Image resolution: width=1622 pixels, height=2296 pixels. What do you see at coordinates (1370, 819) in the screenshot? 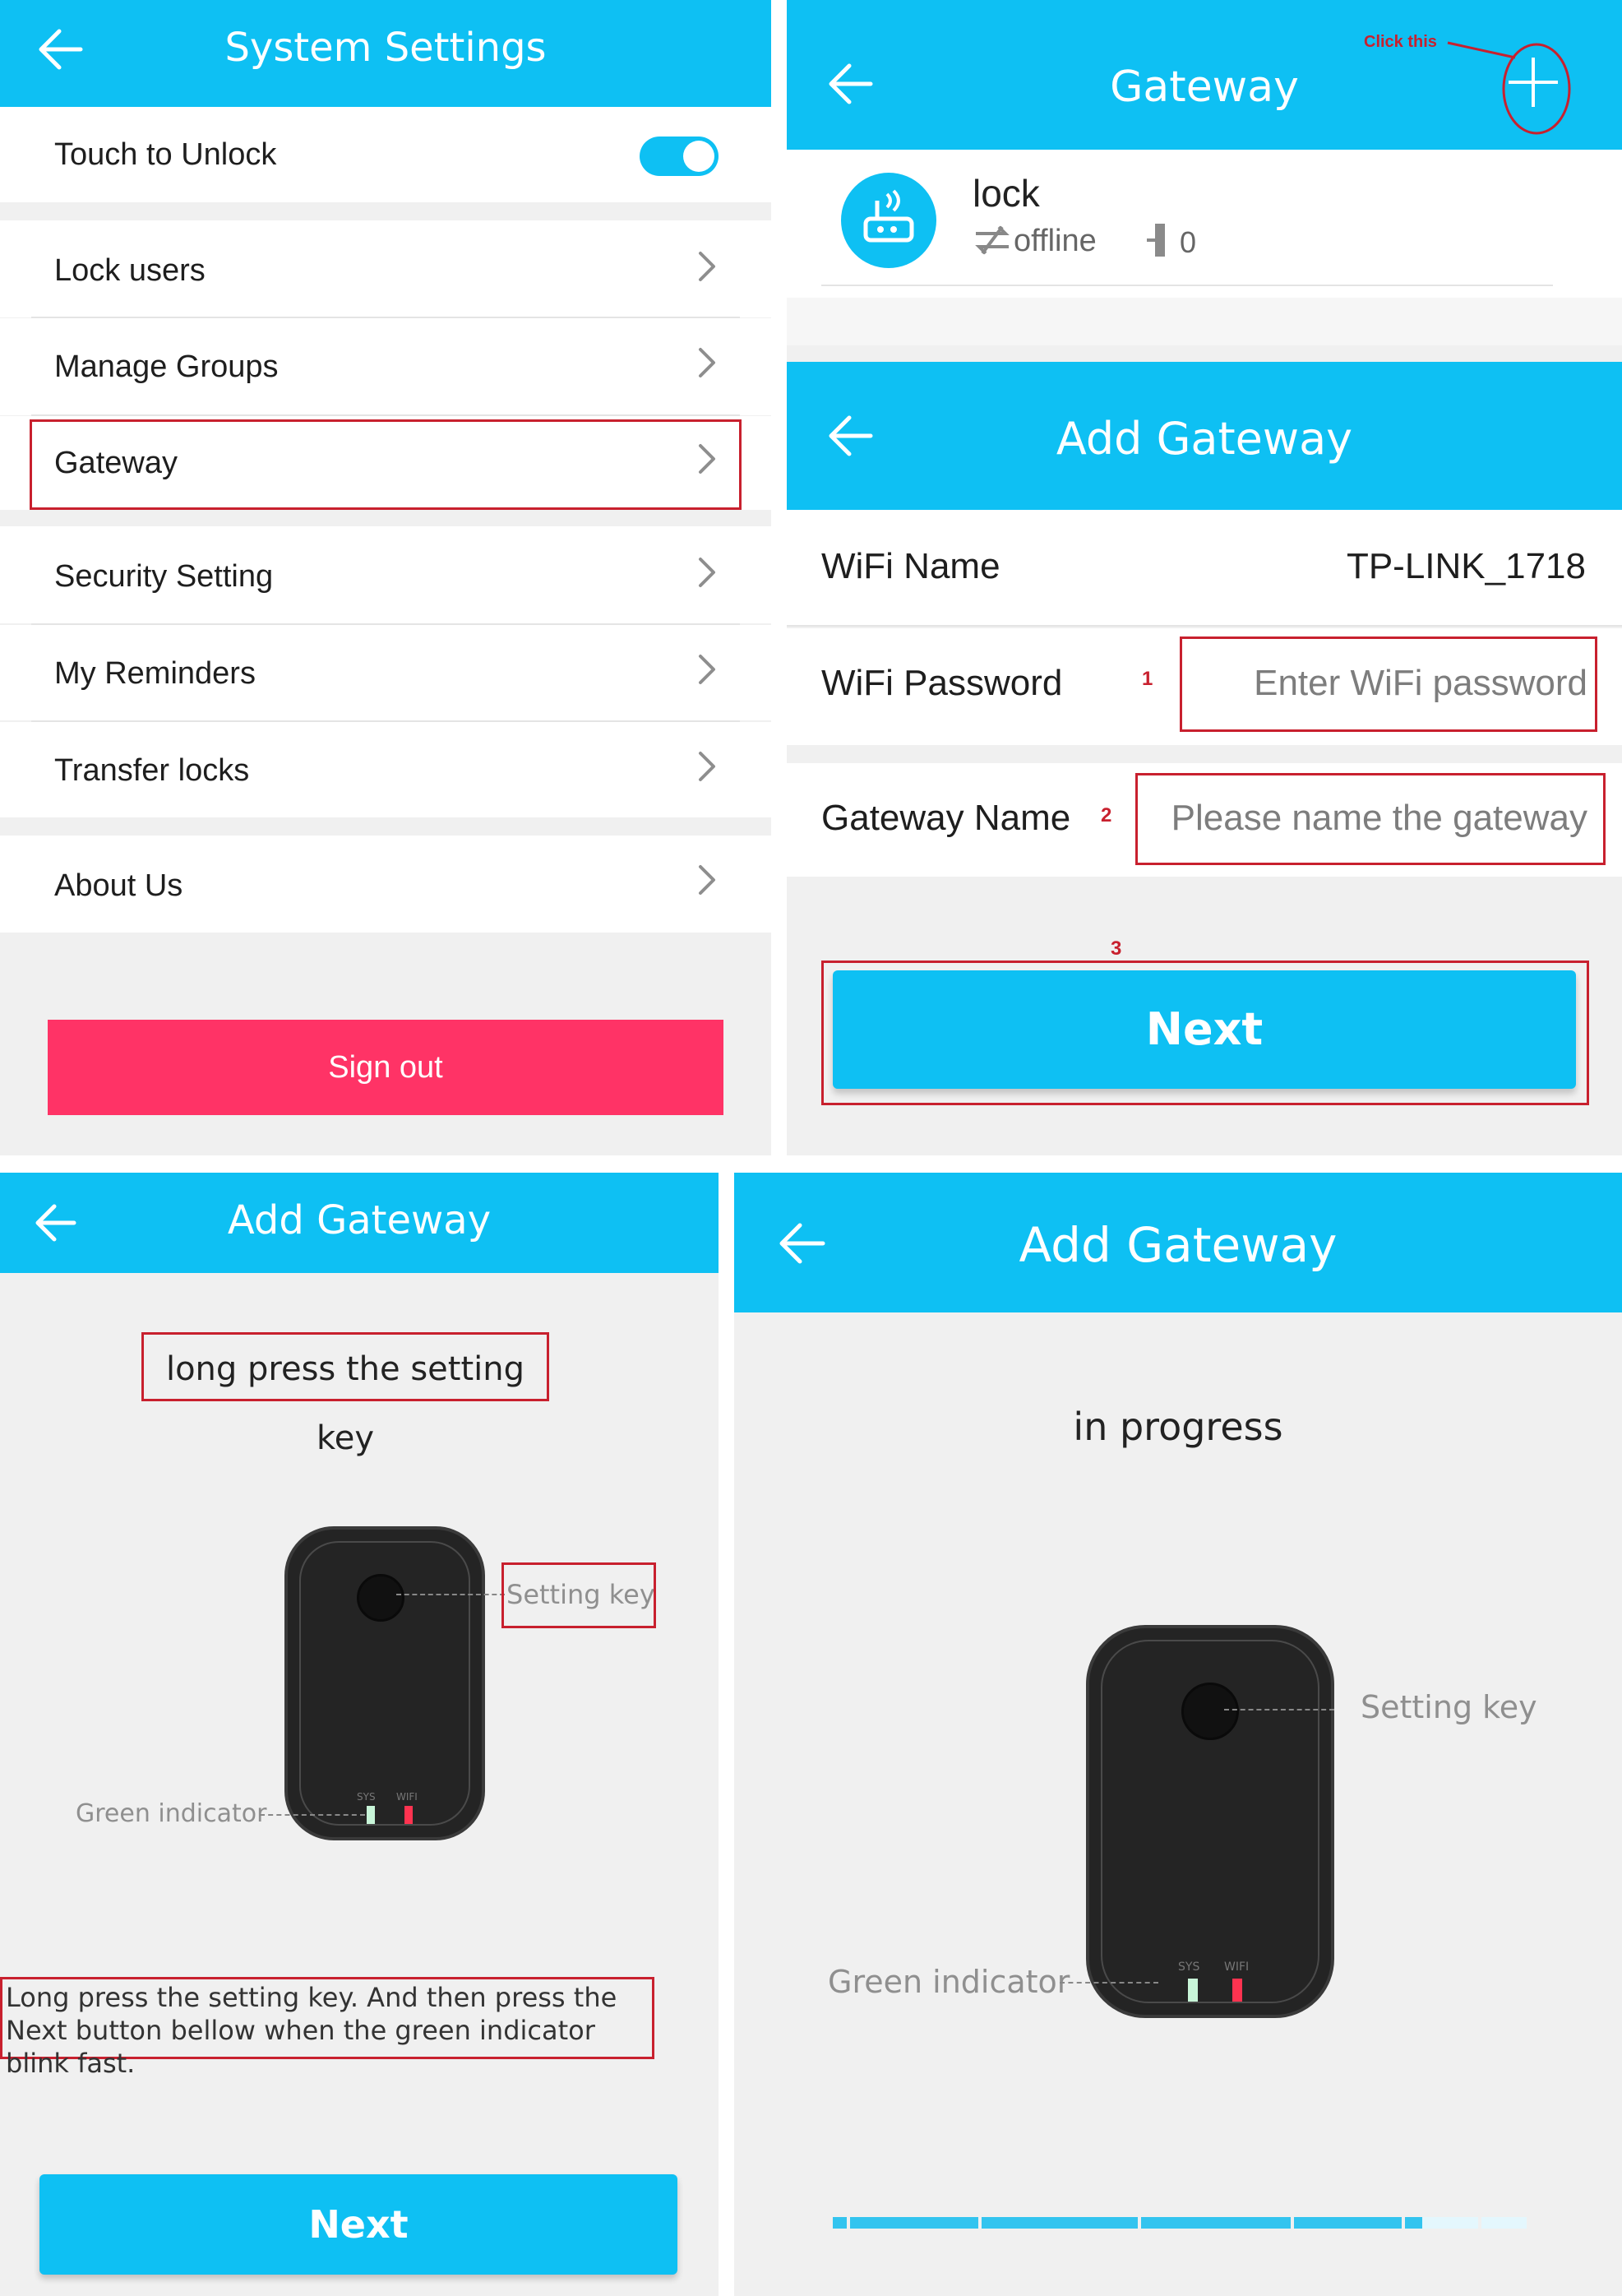
I see `highlight-gateway-name-box` at bounding box center [1370, 819].